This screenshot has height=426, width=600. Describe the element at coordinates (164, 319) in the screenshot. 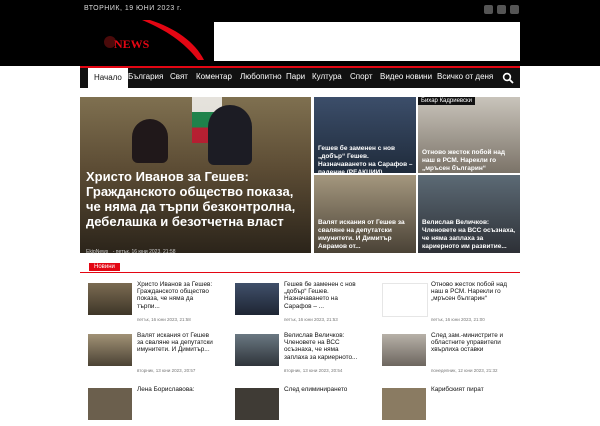

I see `list-item-date: петък, 16 юни 2023, 21:58` at that location.